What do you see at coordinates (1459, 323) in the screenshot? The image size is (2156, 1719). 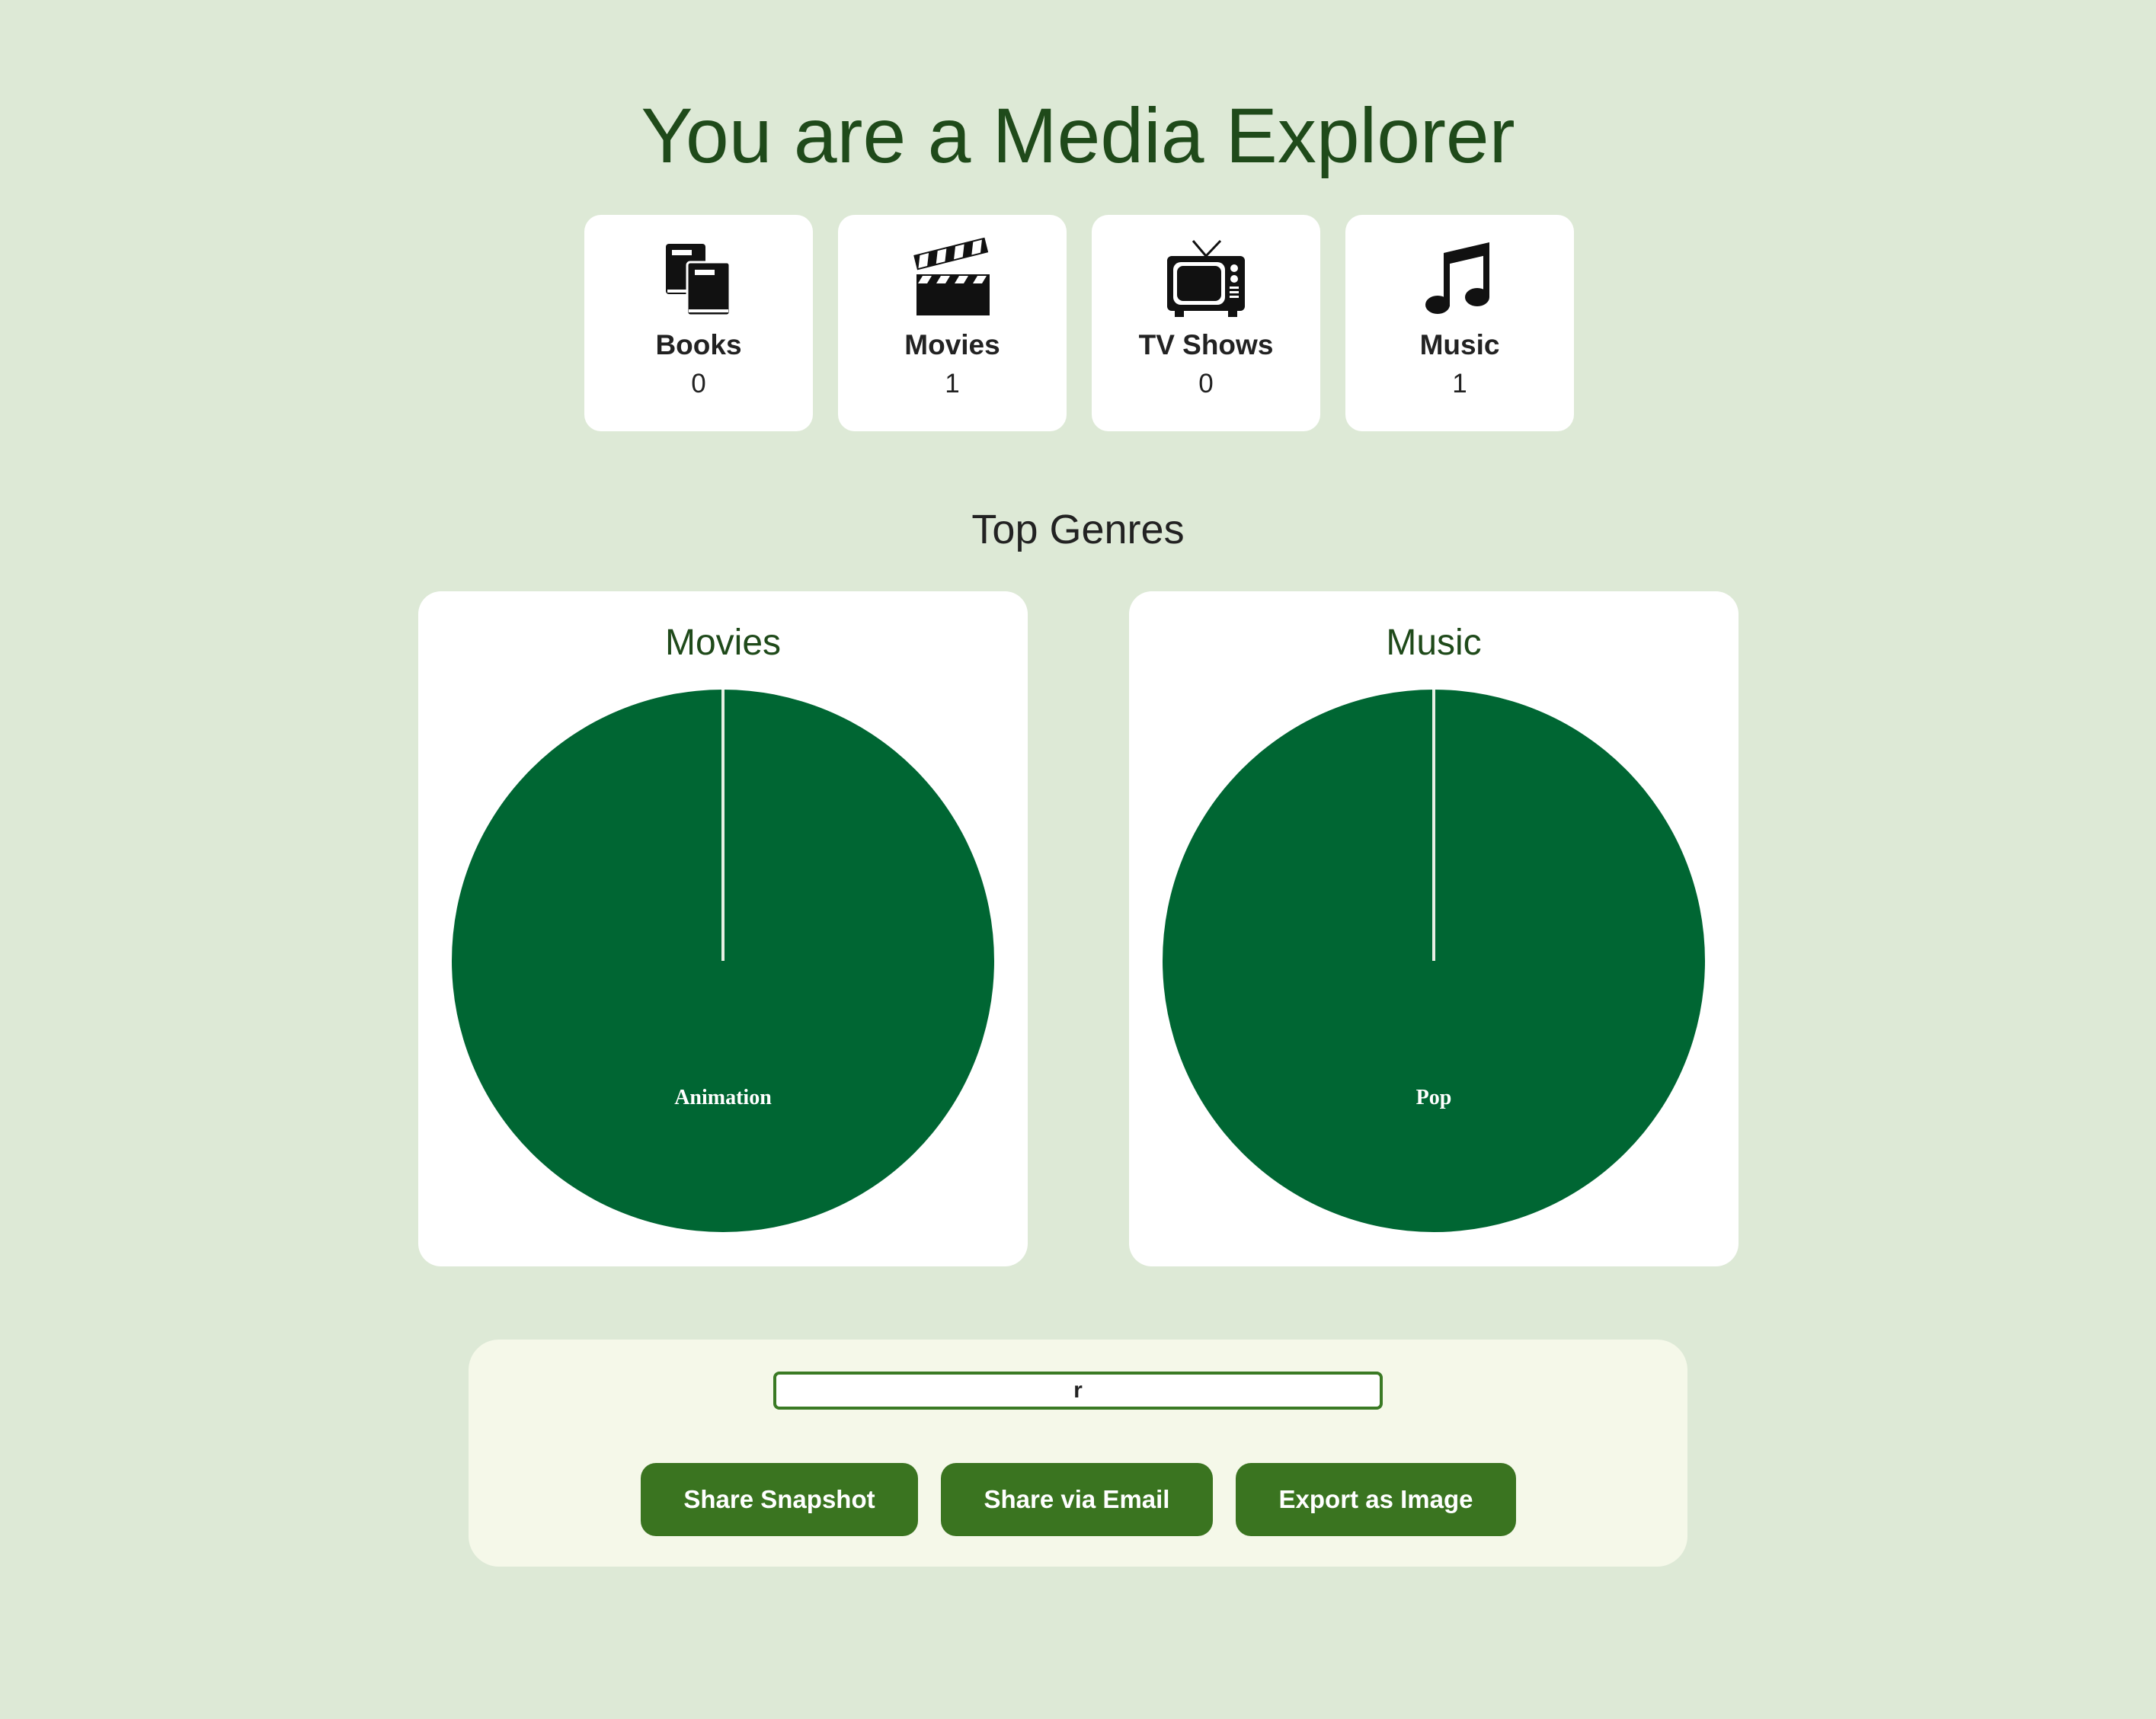 I see `stat-card-music: Music 1` at bounding box center [1459, 323].